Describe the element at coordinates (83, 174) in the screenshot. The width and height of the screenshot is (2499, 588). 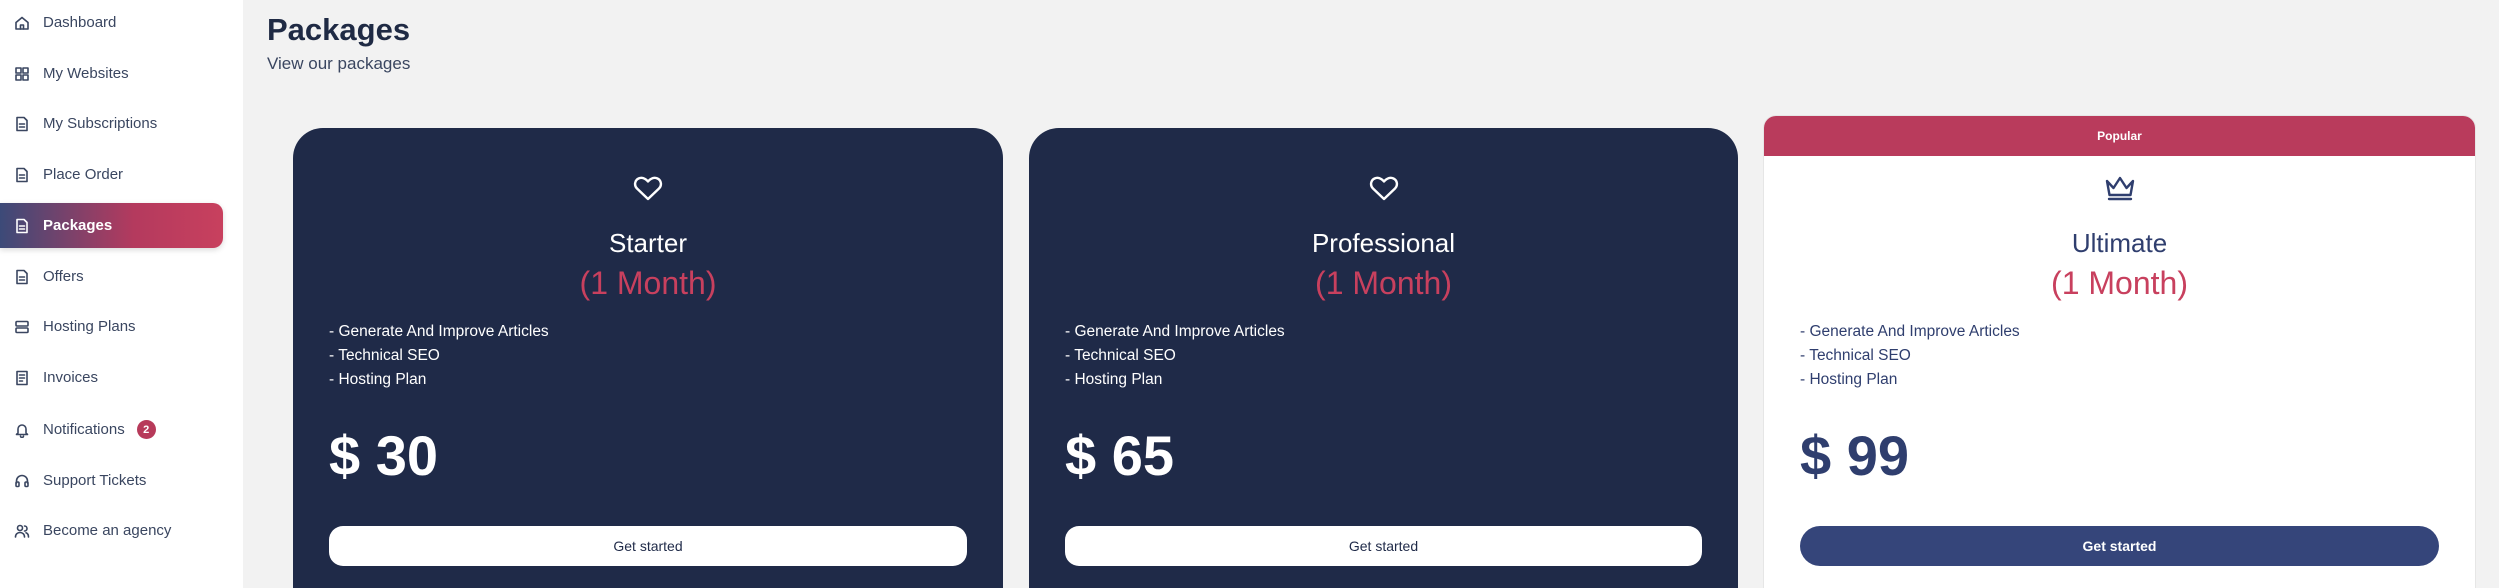
I see `sidebar-item-label: Place Order` at that location.